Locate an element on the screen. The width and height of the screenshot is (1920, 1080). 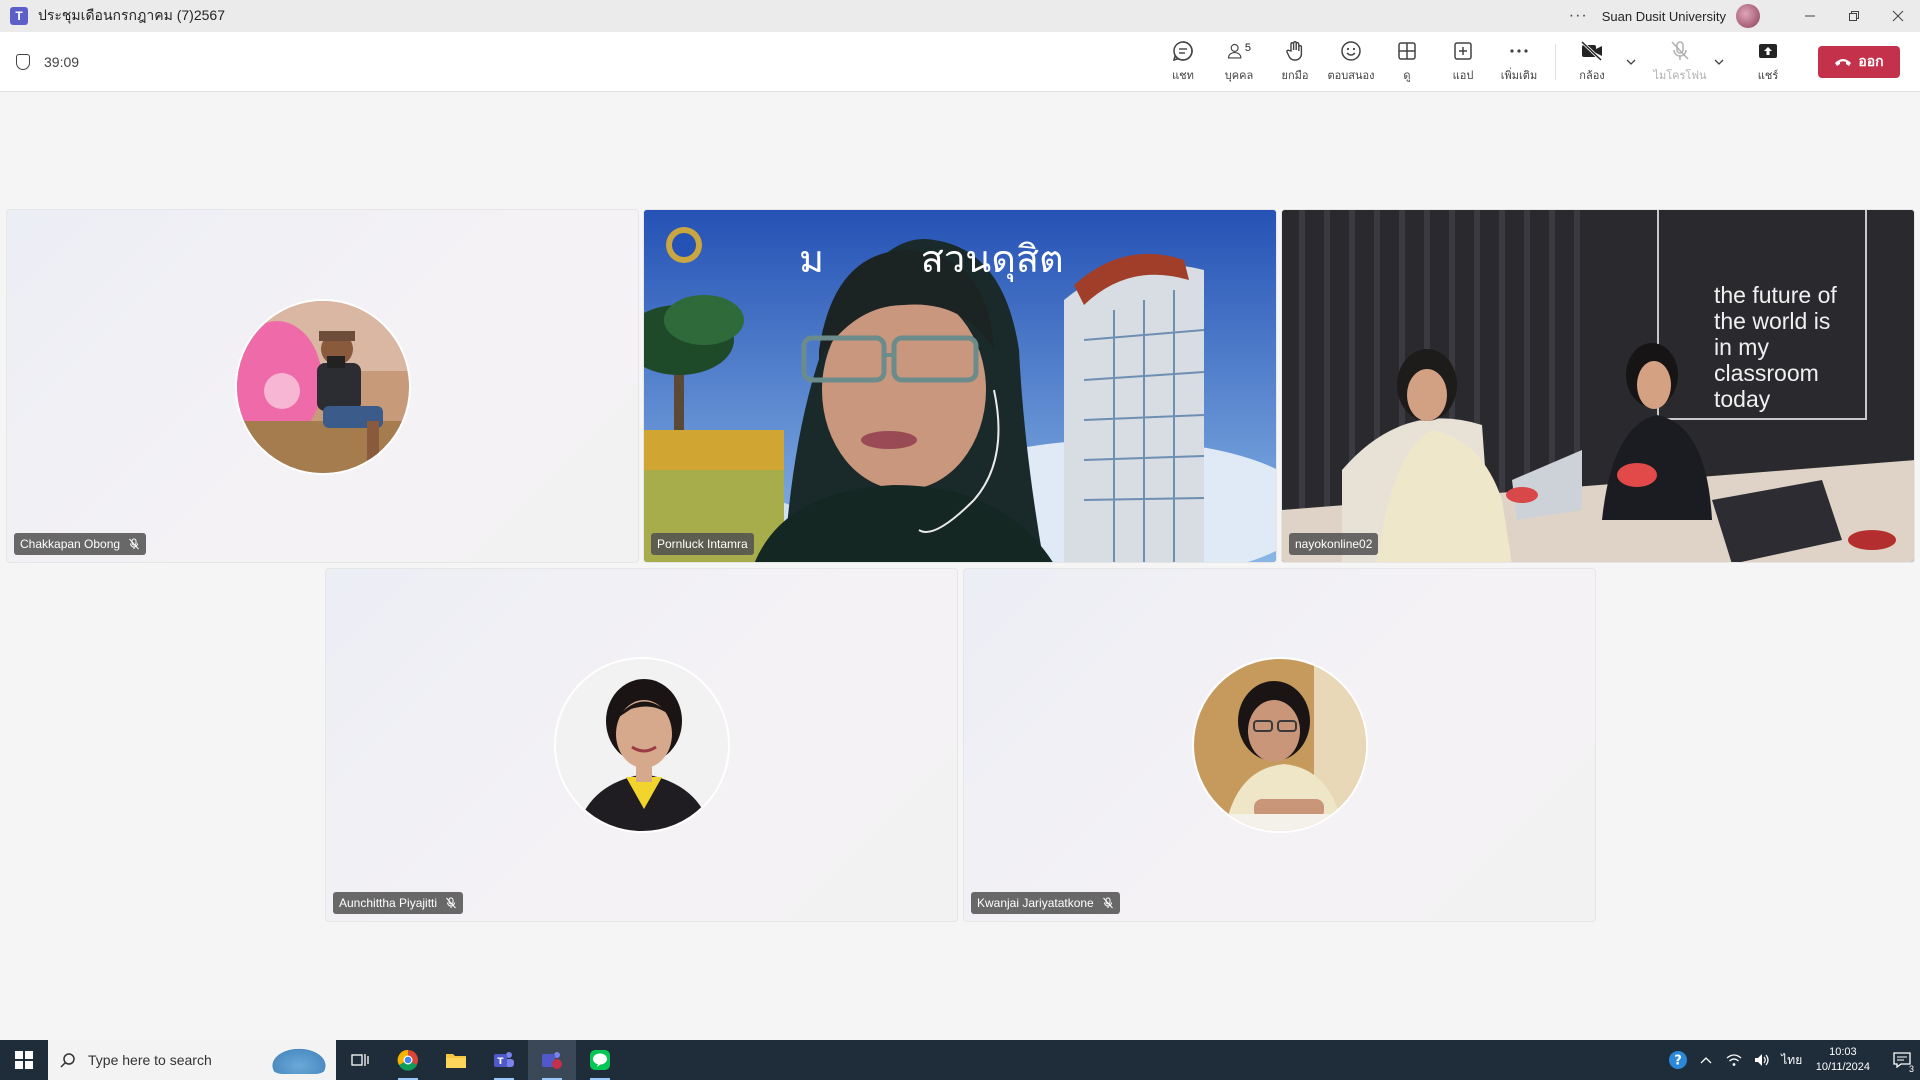
shield-icon is located at coordinates (23, 61).